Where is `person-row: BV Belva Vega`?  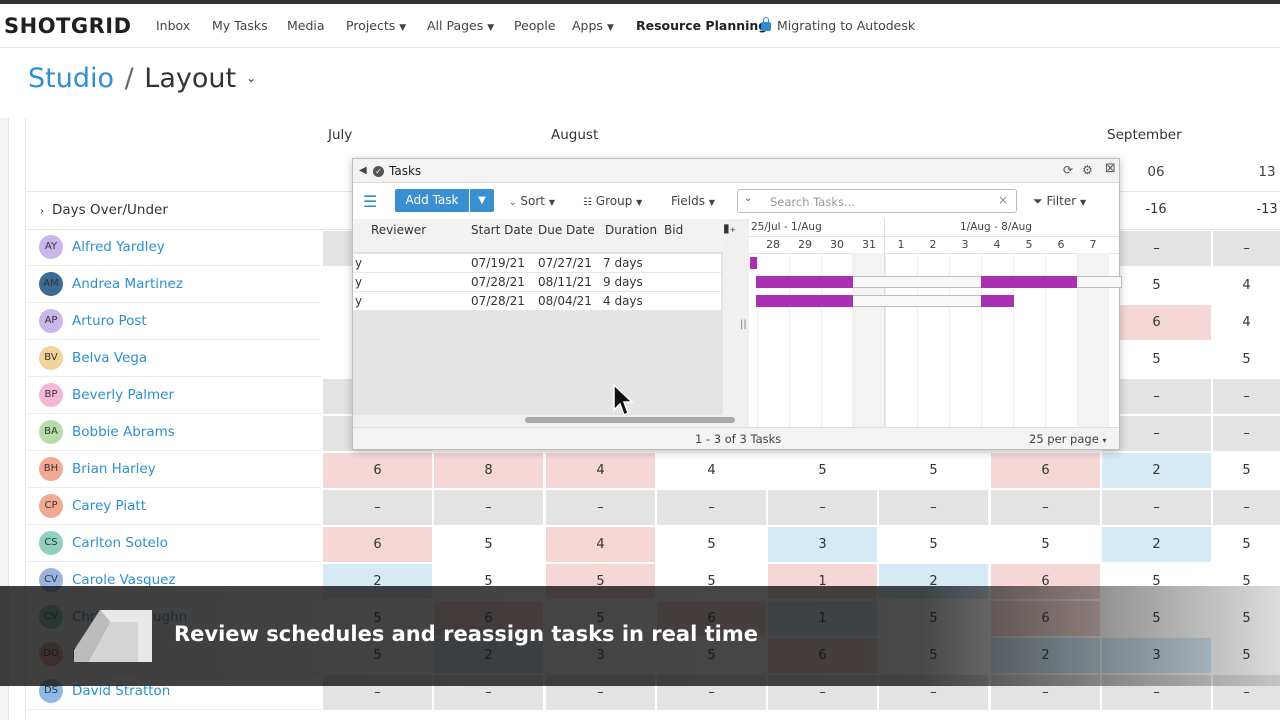
person-row: BV Belva Vega is located at coordinates (173, 358).